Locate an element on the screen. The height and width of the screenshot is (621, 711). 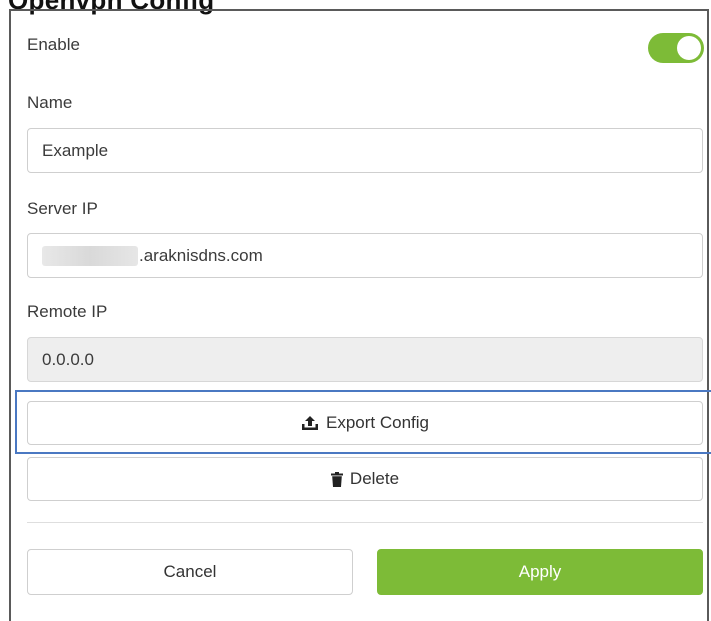
delete-label: Delete is located at coordinates (374, 478).